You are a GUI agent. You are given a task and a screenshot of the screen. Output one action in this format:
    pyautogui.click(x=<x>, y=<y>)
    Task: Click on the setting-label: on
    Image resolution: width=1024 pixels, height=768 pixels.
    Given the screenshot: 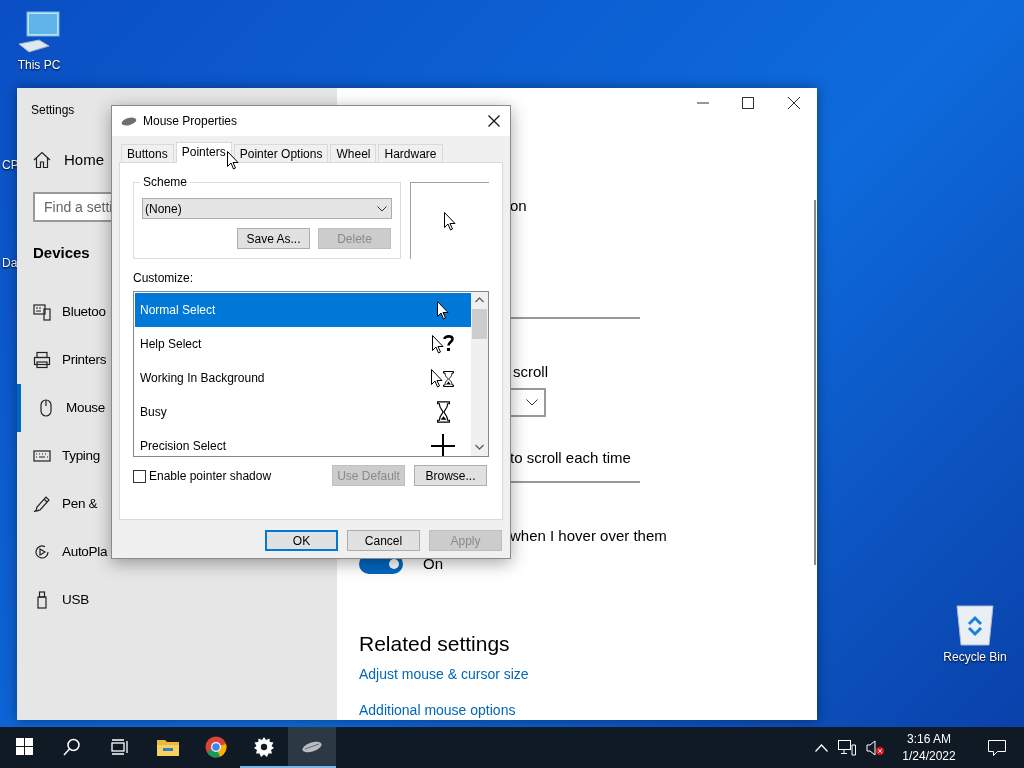 What is the action you would take?
    pyautogui.click(x=519, y=206)
    